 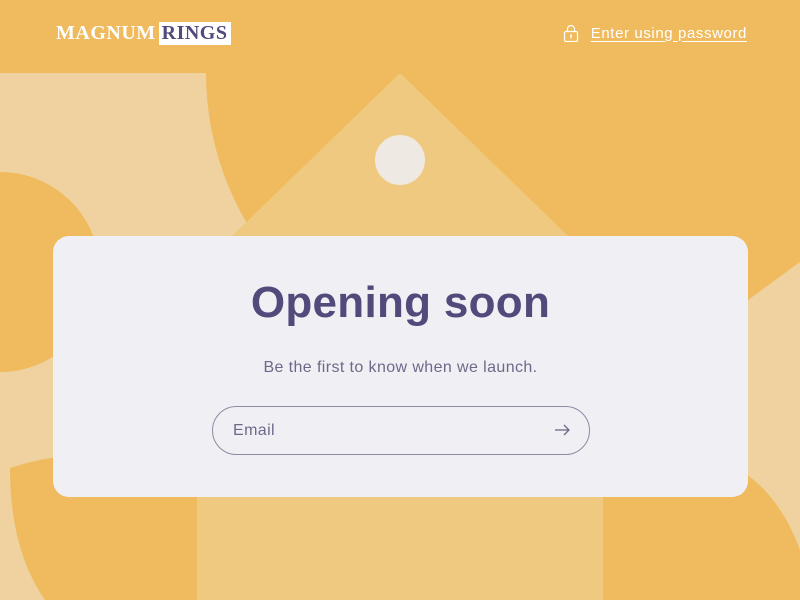 I want to click on arrow-right-icon, so click(x=562, y=430).